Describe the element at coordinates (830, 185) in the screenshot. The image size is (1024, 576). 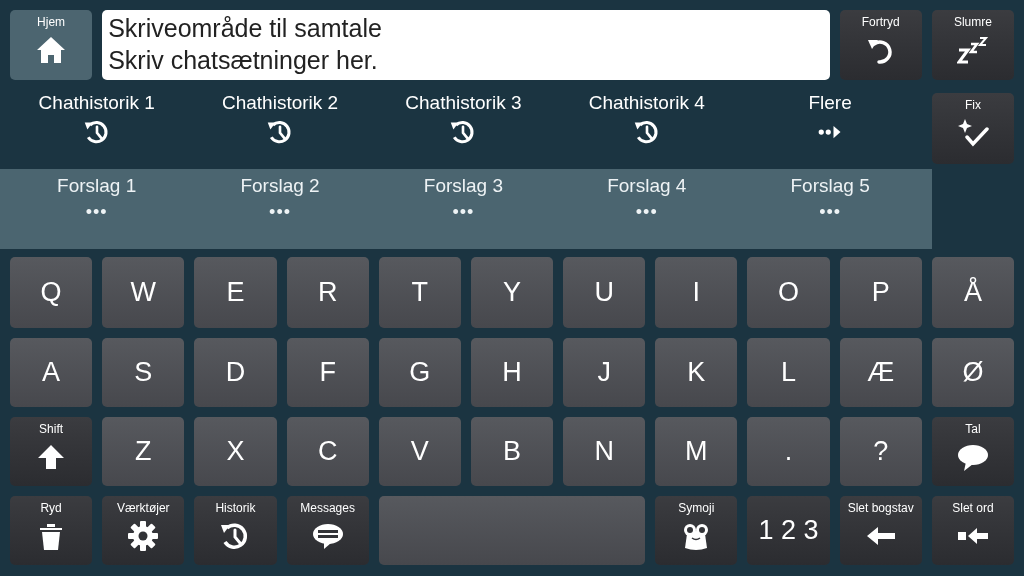
I see `suggestion-label: Forslag 5` at that location.